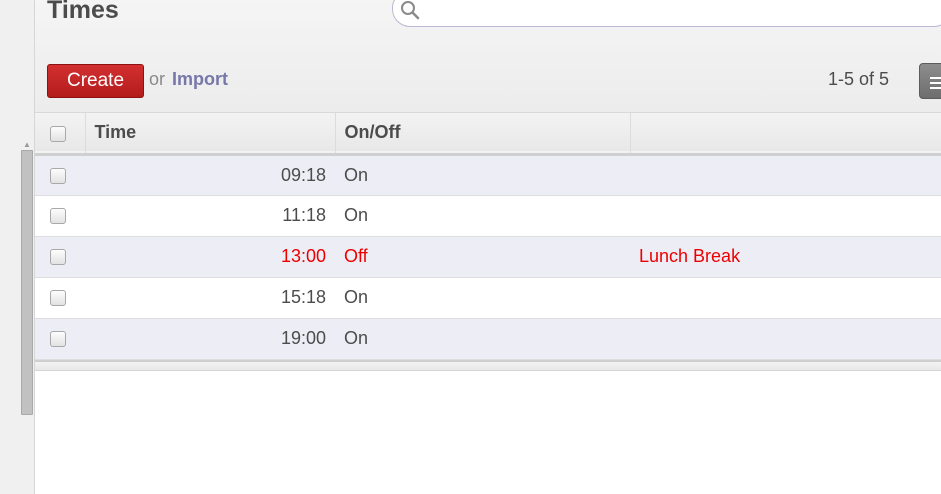 Image resolution: width=941 pixels, height=494 pixels. What do you see at coordinates (157, 79) in the screenshot?
I see `or-label: or` at bounding box center [157, 79].